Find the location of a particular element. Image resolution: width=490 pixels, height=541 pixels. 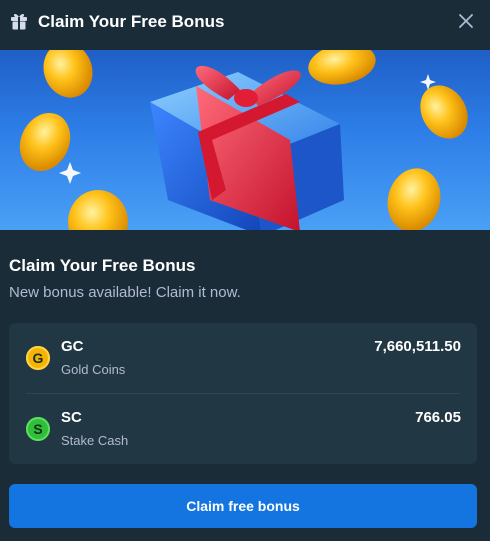

modal-header: Claim Your Free Bonus is located at coordinates (245, 25).